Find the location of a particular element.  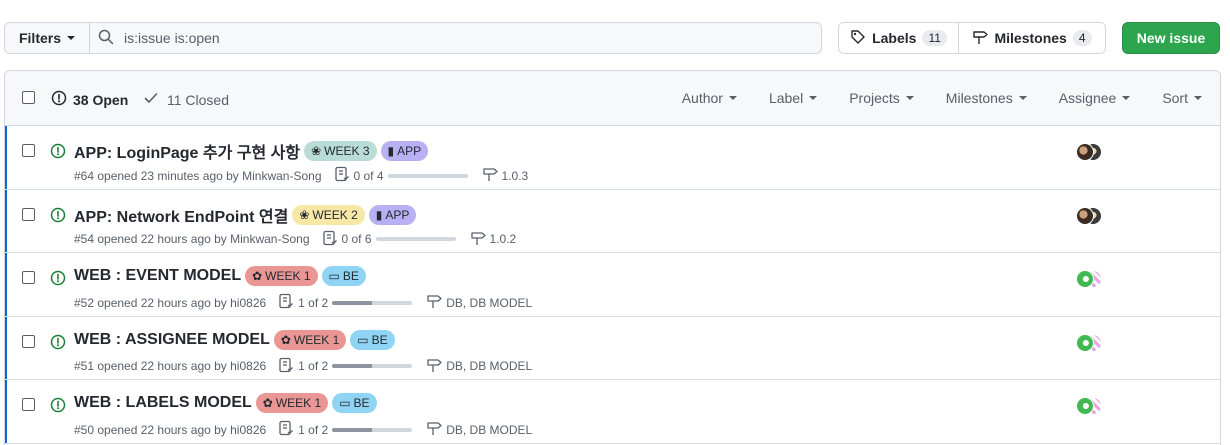

open-issues-label: 38 Open is located at coordinates (101, 99).